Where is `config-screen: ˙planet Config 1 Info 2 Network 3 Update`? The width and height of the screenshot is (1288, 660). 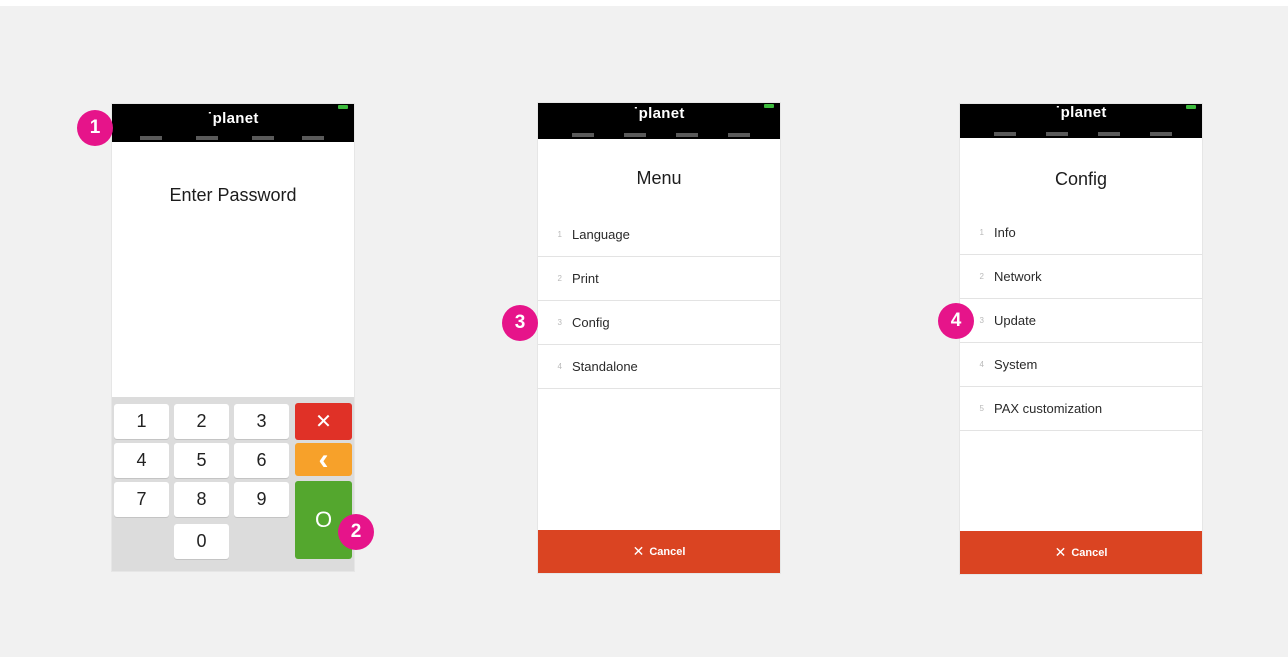
config-screen: ˙planet Config 1 Info 2 Network 3 Update is located at coordinates (1081, 339).